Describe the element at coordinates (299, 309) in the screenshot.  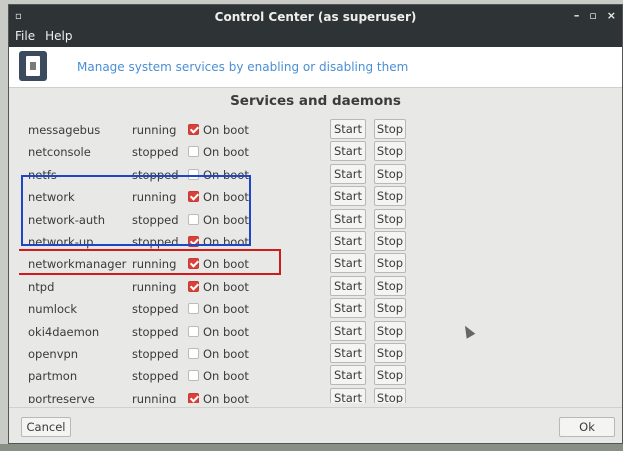
I see `service-row: numlock stopped On boot Start Stop` at that location.